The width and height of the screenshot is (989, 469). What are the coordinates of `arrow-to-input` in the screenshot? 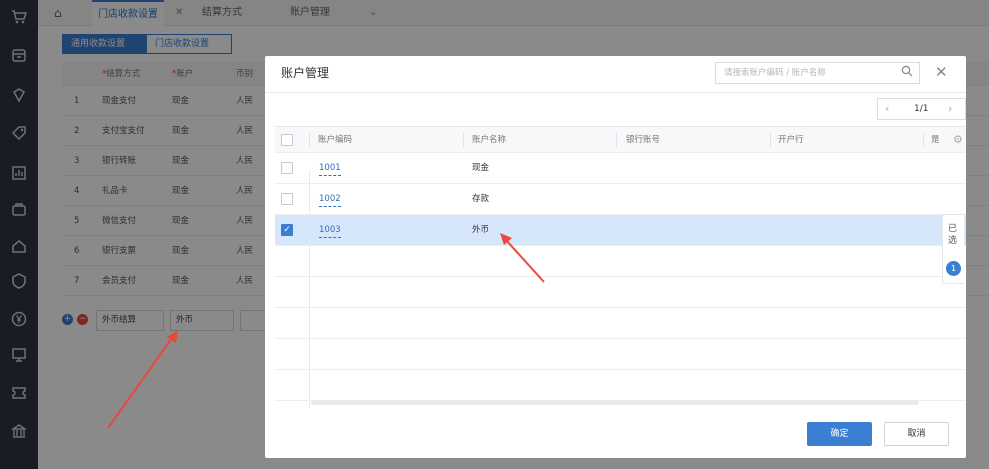 It's located at (140, 383).